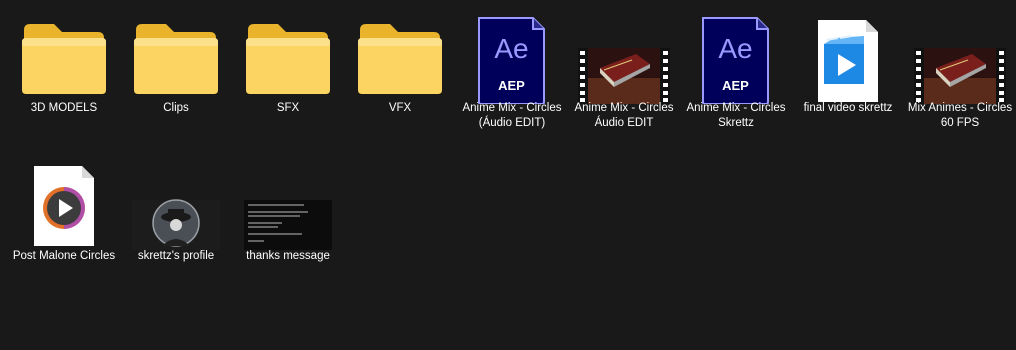  What do you see at coordinates (512, 115) in the screenshot?
I see `file-name: Anime Mix - Circles (Áudio EDIT)` at bounding box center [512, 115].